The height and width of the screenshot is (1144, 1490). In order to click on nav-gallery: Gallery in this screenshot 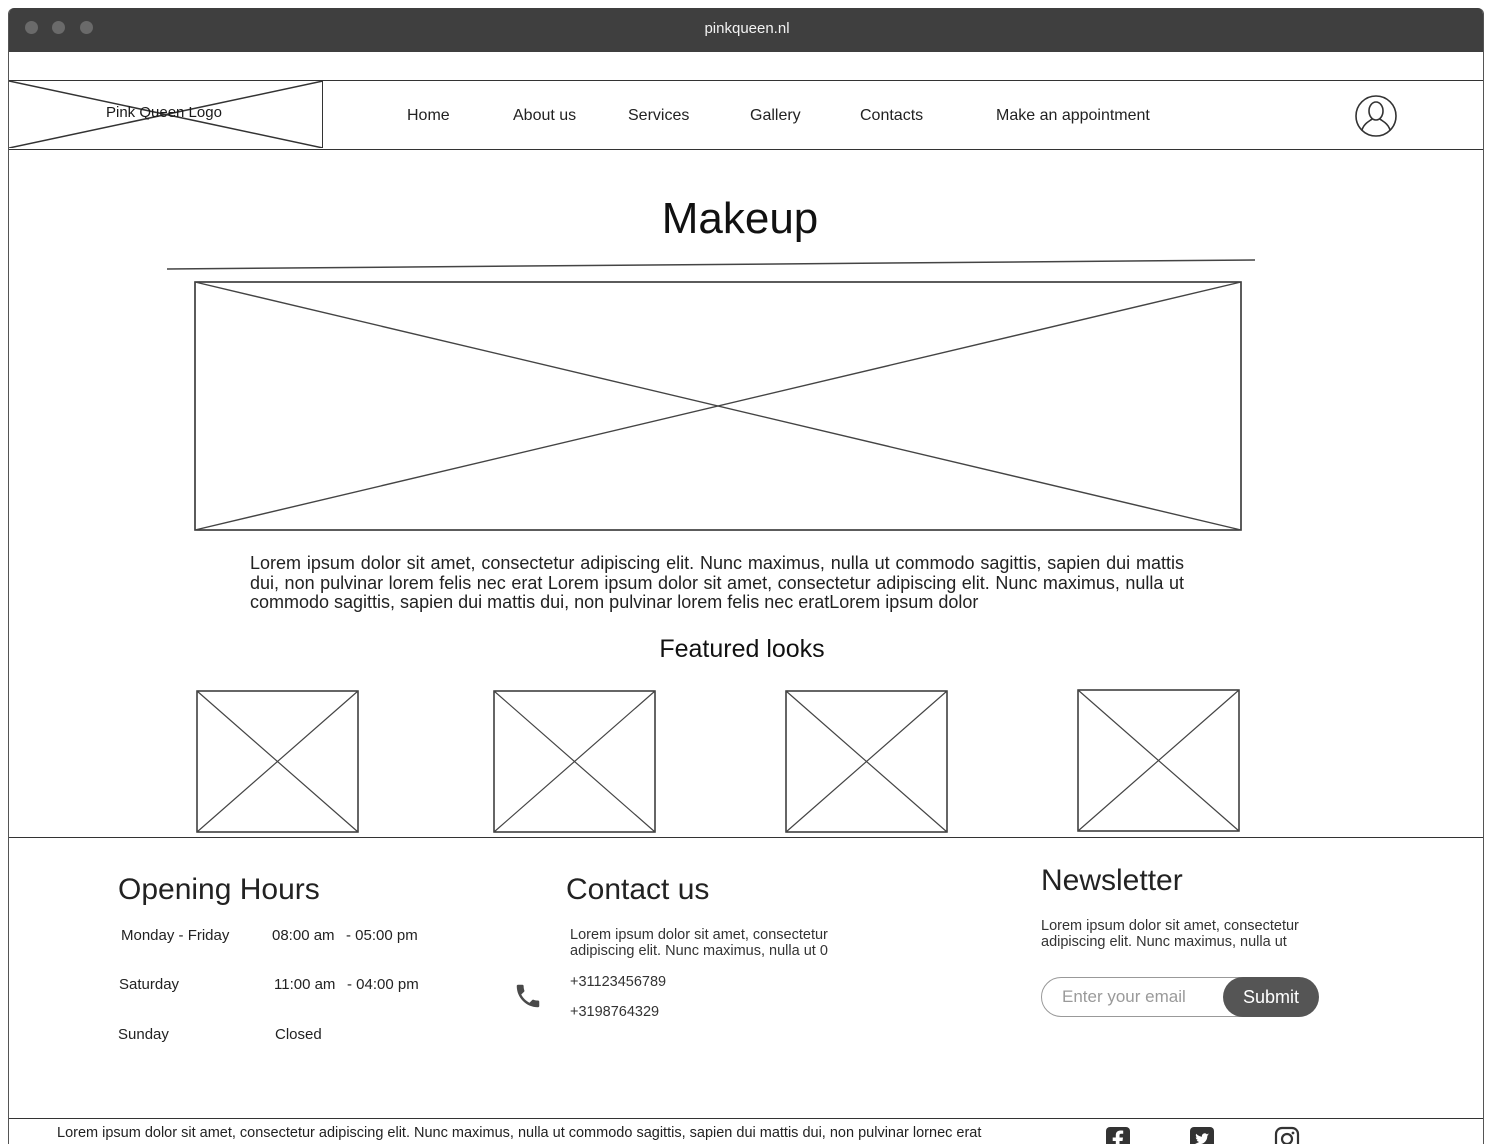, I will do `click(775, 116)`.